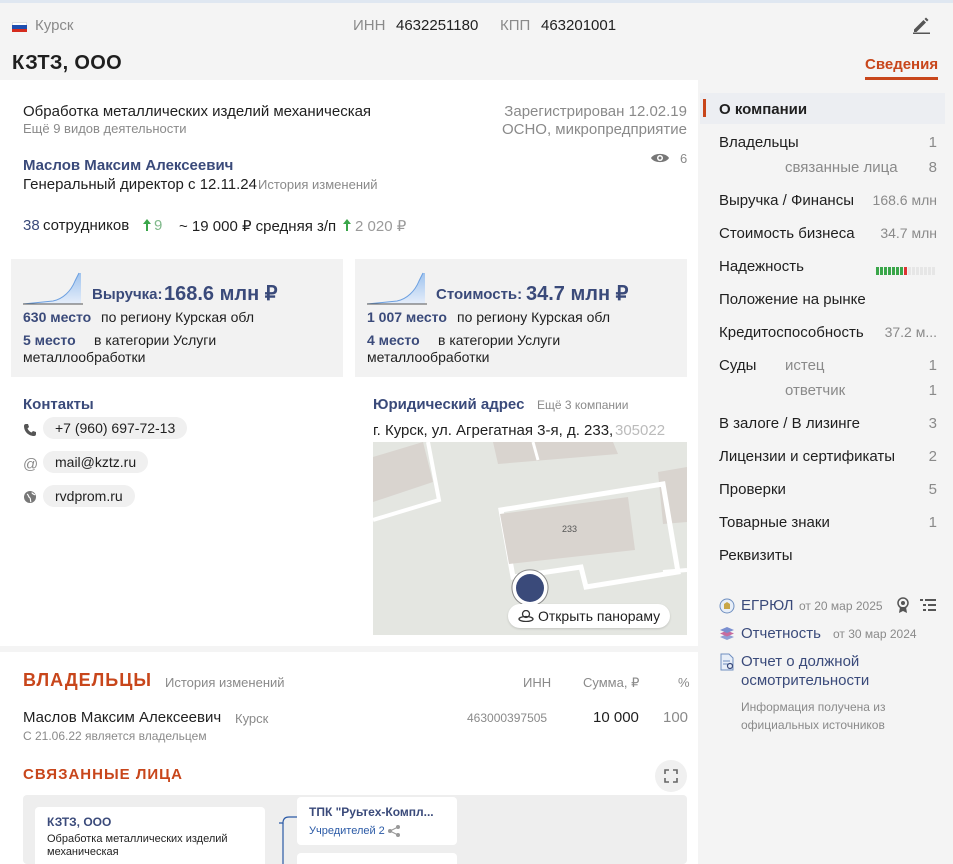  I want to click on owner-inn: 463000397505, so click(507, 718).